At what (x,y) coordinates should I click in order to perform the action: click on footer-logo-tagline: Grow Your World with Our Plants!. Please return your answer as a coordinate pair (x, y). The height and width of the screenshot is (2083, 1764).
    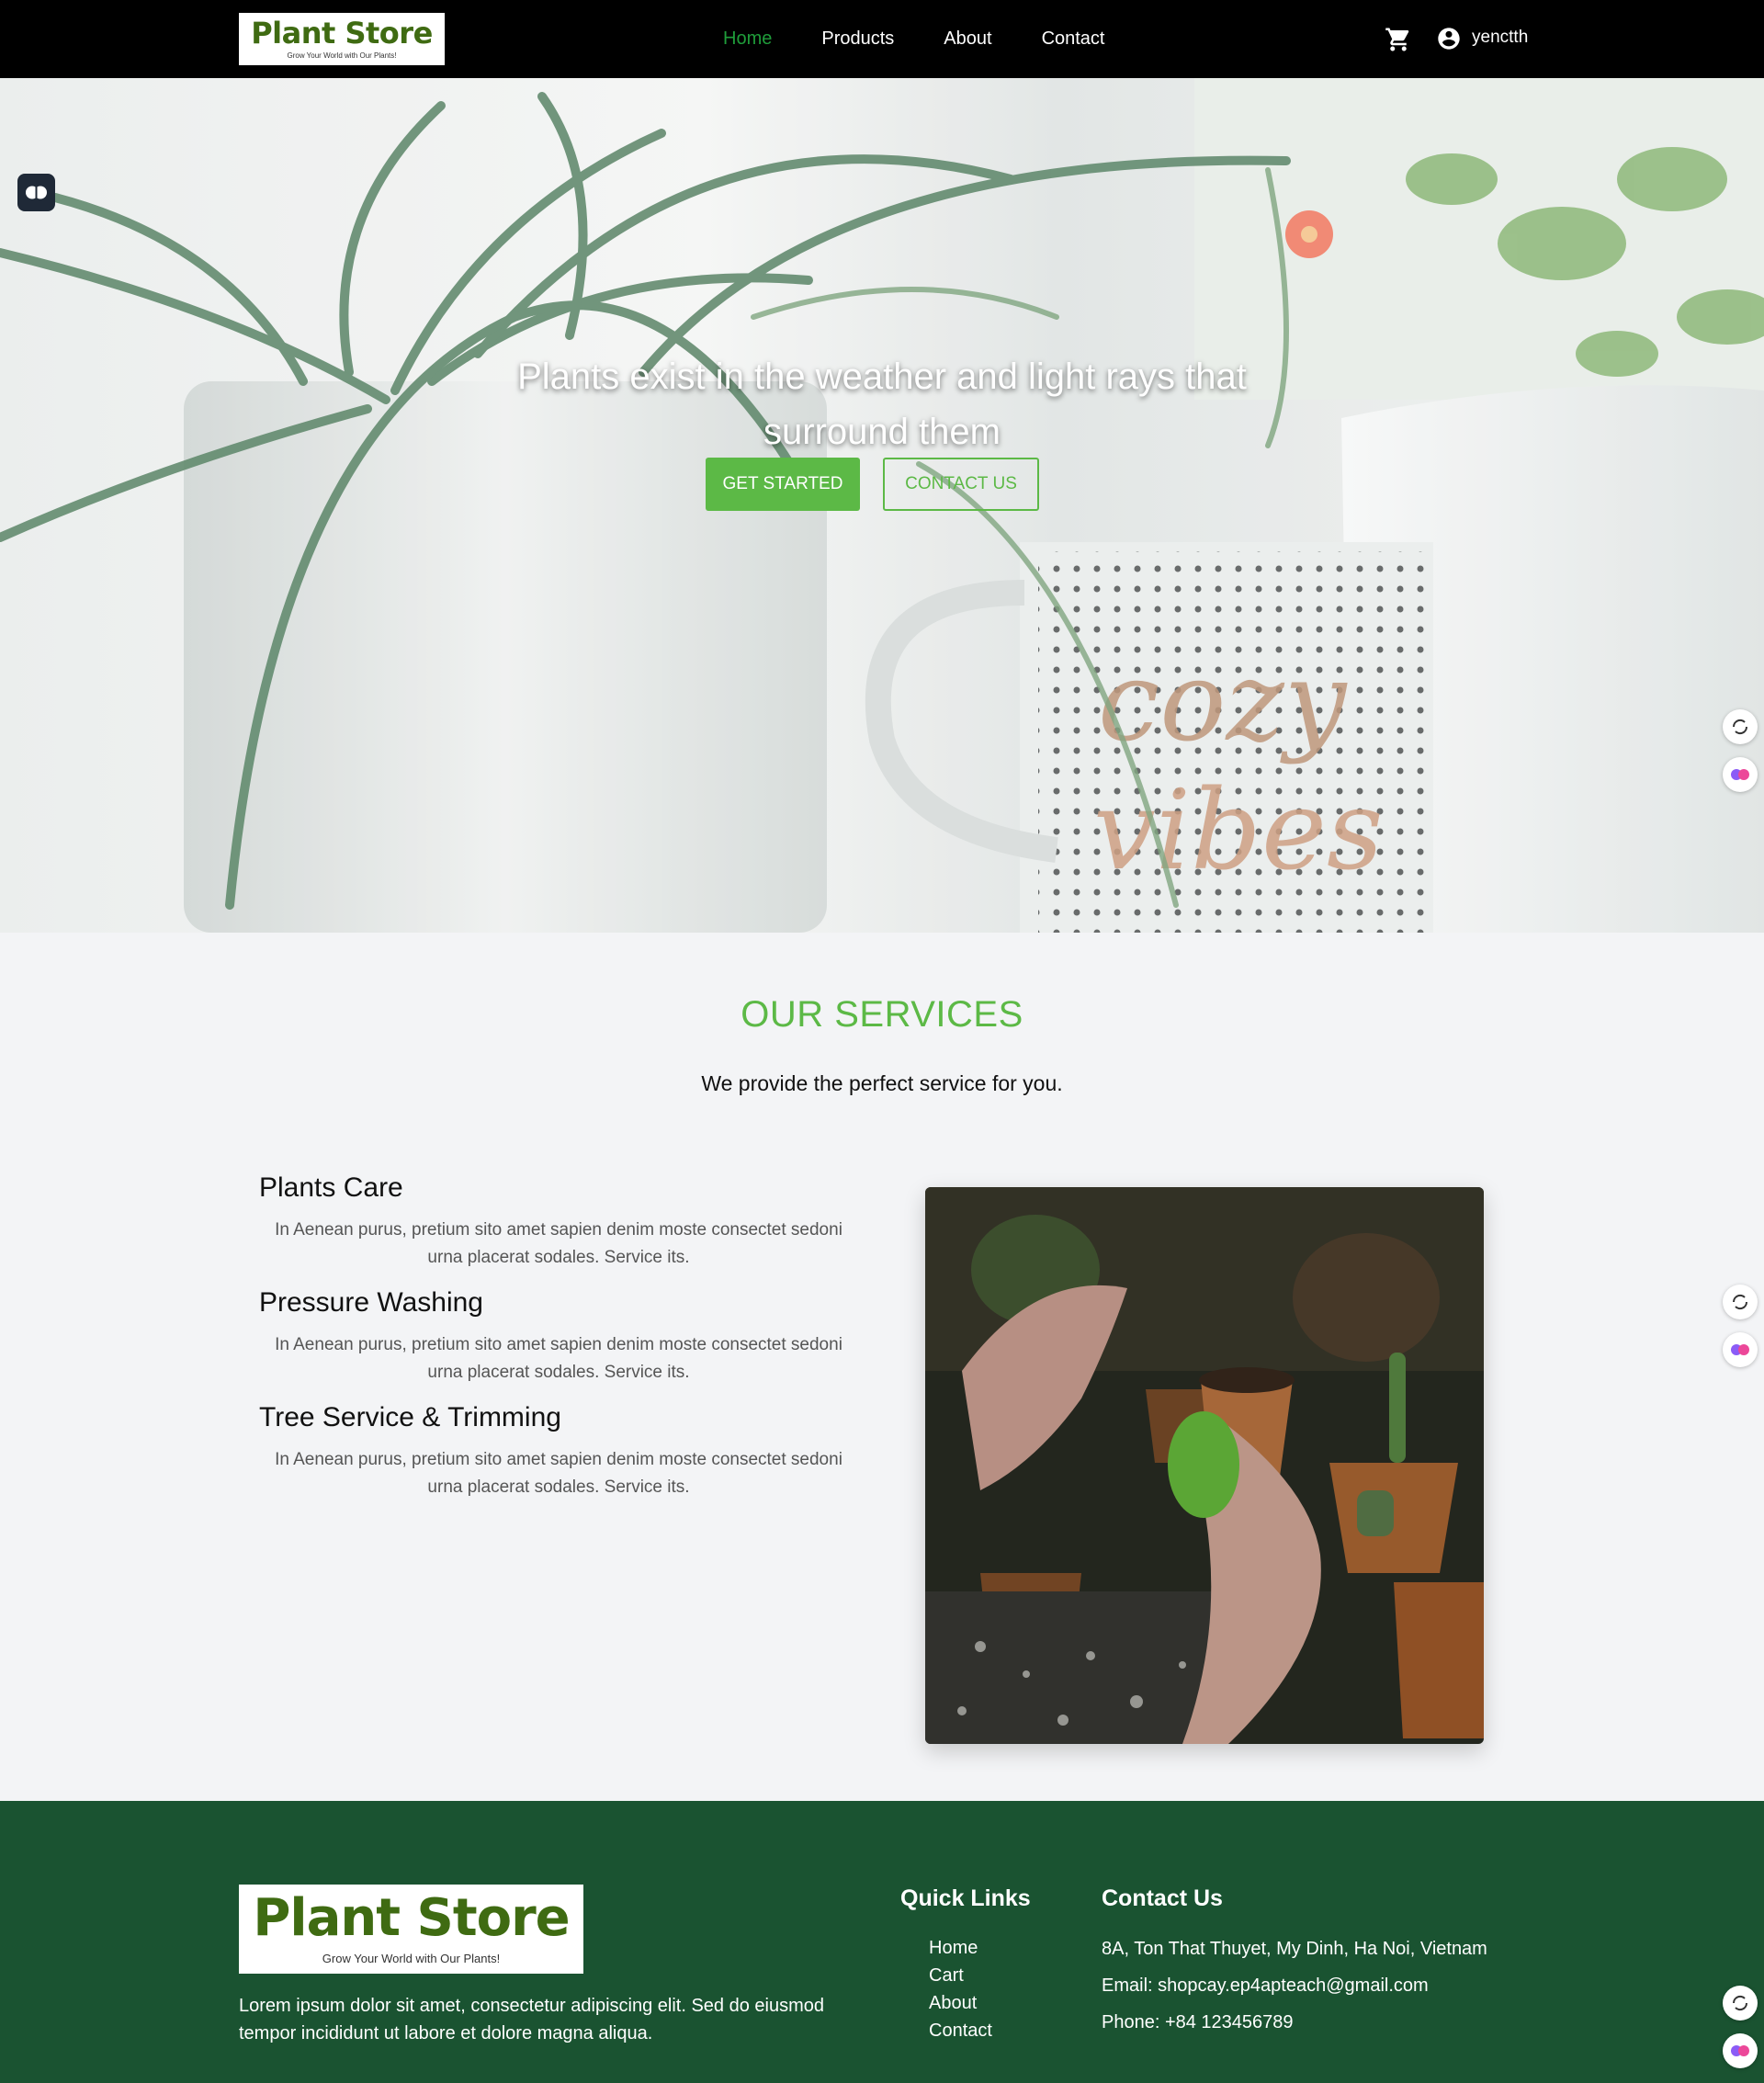
    Looking at the image, I should click on (411, 1959).